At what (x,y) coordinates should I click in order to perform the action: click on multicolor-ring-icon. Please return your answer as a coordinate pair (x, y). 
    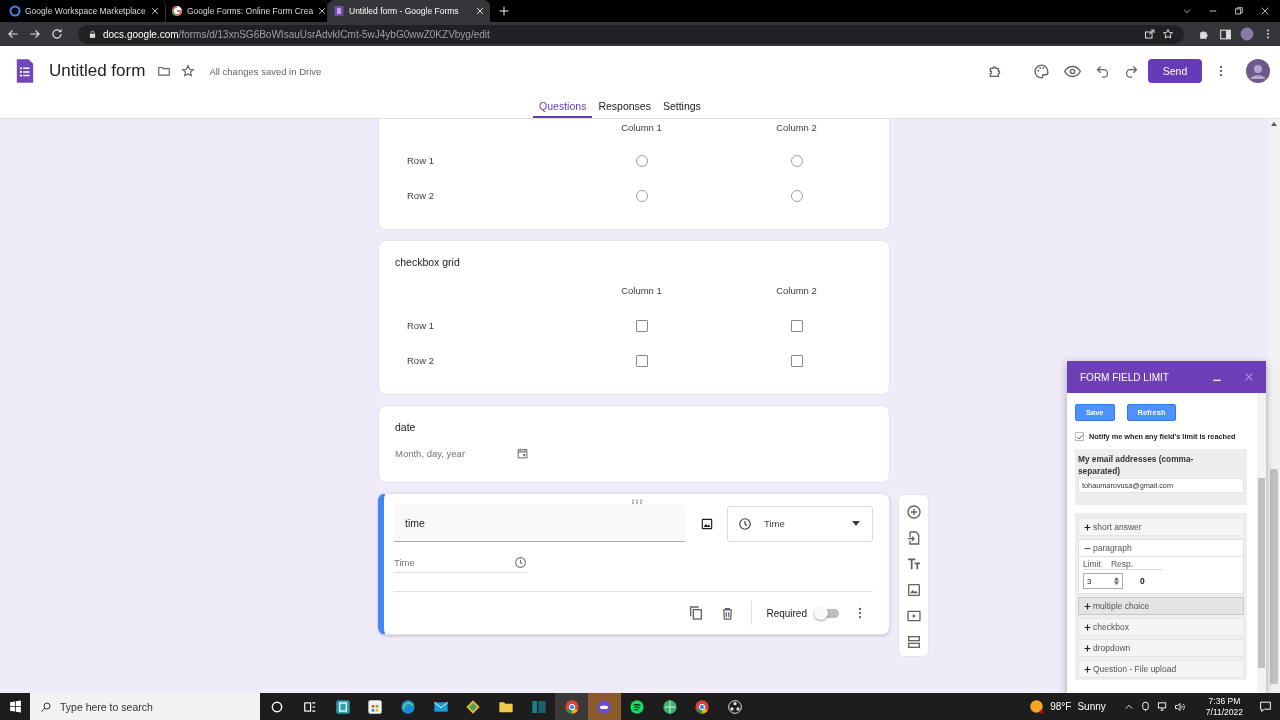
    Looking at the image, I should click on (177, 11).